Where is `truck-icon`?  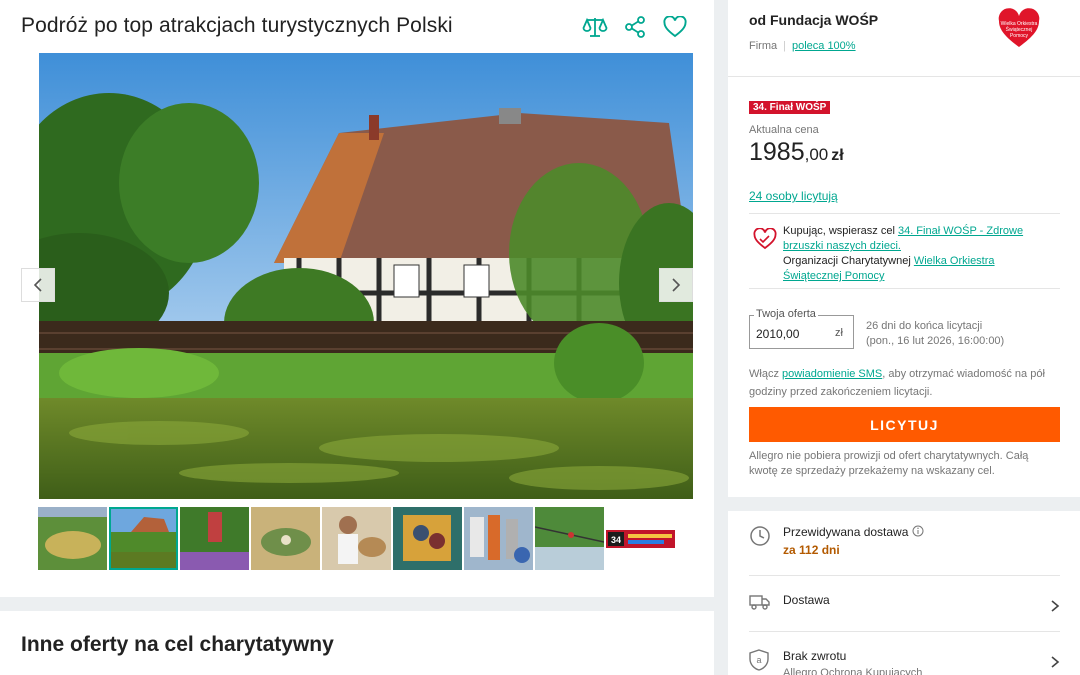 truck-icon is located at coordinates (760, 604).